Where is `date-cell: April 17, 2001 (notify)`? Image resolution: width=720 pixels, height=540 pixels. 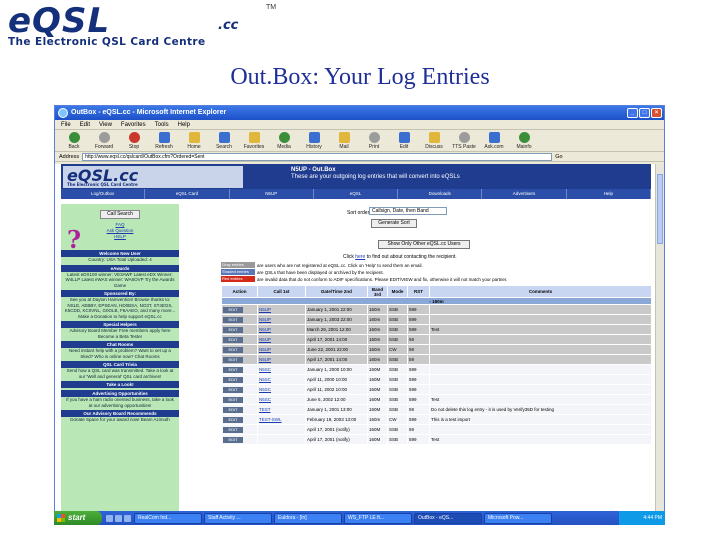 date-cell: April 17, 2001 (notify) is located at coordinates (336, 439).